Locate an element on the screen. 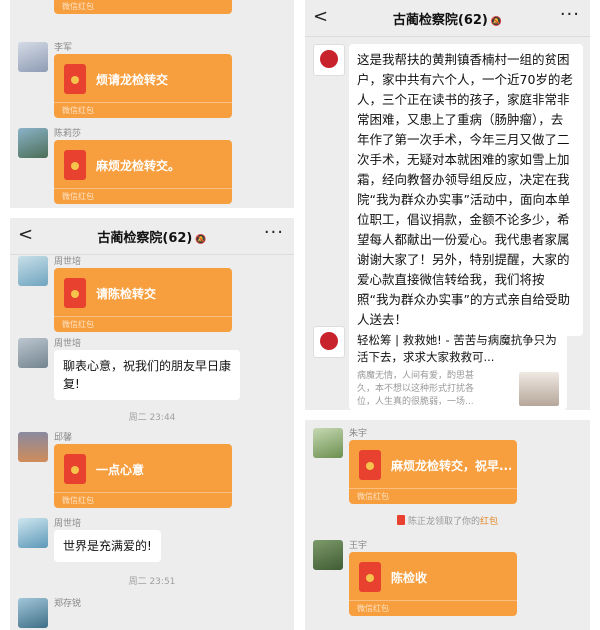  envelope-message: 烦请龙检转交 is located at coordinates (132, 80).